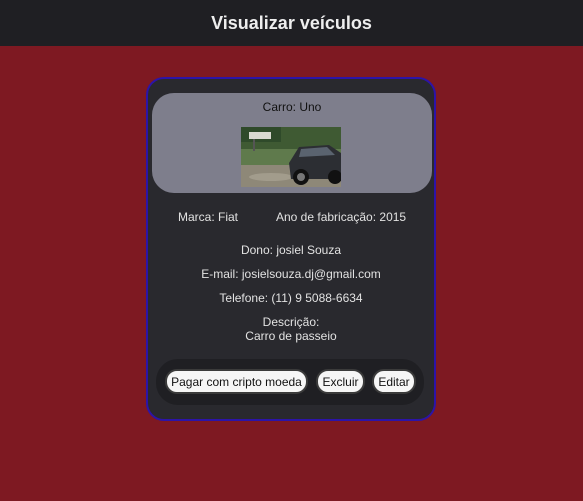 The height and width of the screenshot is (501, 583). I want to click on top-bar: Visualizar veículos, so click(291, 23).